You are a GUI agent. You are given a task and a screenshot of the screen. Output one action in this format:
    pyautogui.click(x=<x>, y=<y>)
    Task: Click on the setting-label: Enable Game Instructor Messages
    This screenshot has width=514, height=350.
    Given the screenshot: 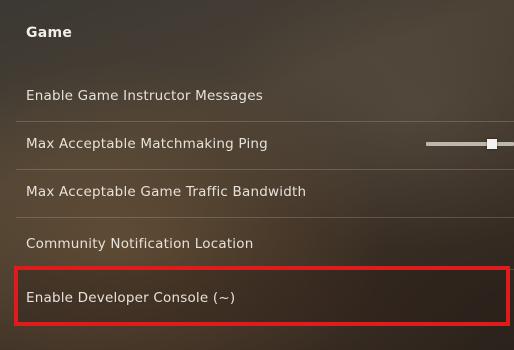 What is the action you would take?
    pyautogui.click(x=144, y=96)
    